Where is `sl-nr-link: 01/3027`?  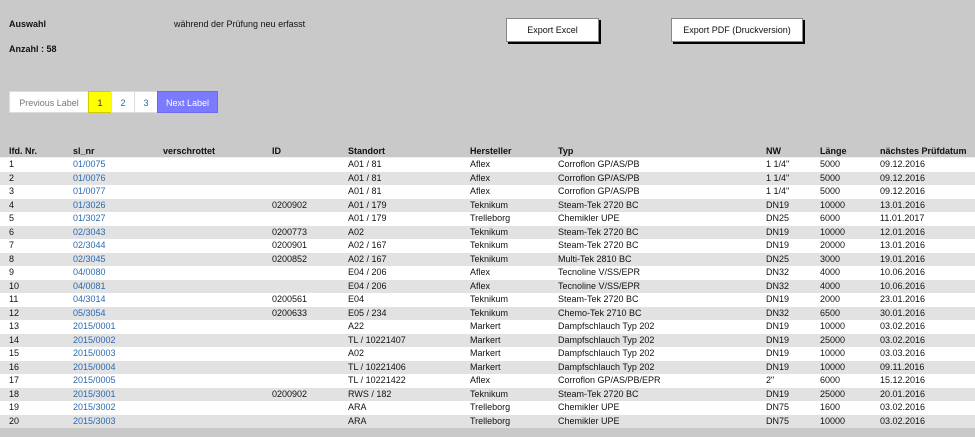 sl-nr-link: 01/3027 is located at coordinates (89, 218).